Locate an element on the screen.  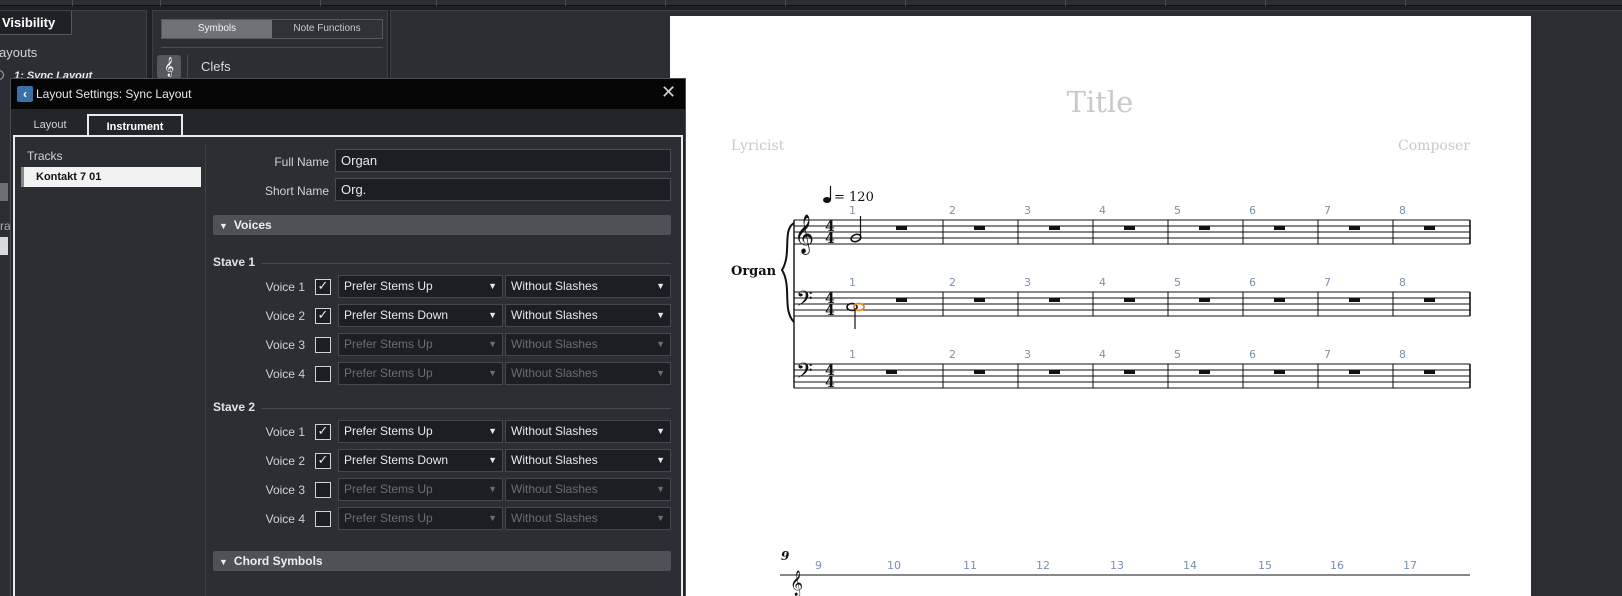
treble-clef-icon: 𝄞 is located at coordinates (169, 67).